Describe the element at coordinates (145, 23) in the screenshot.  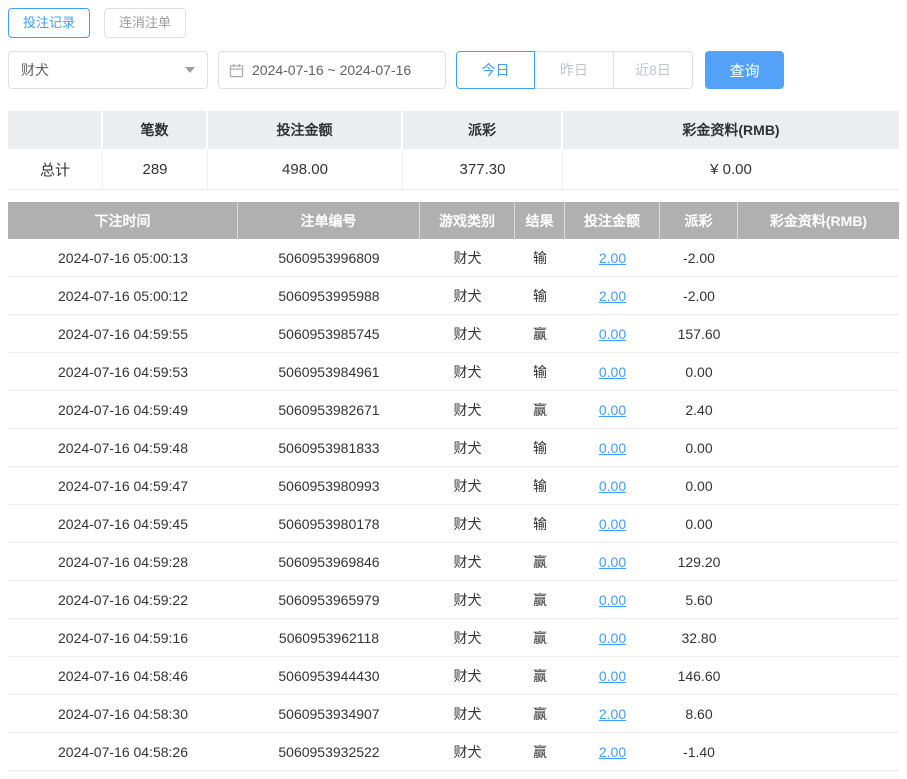
I see `tab-cancelled-orders: 连消注单` at that location.